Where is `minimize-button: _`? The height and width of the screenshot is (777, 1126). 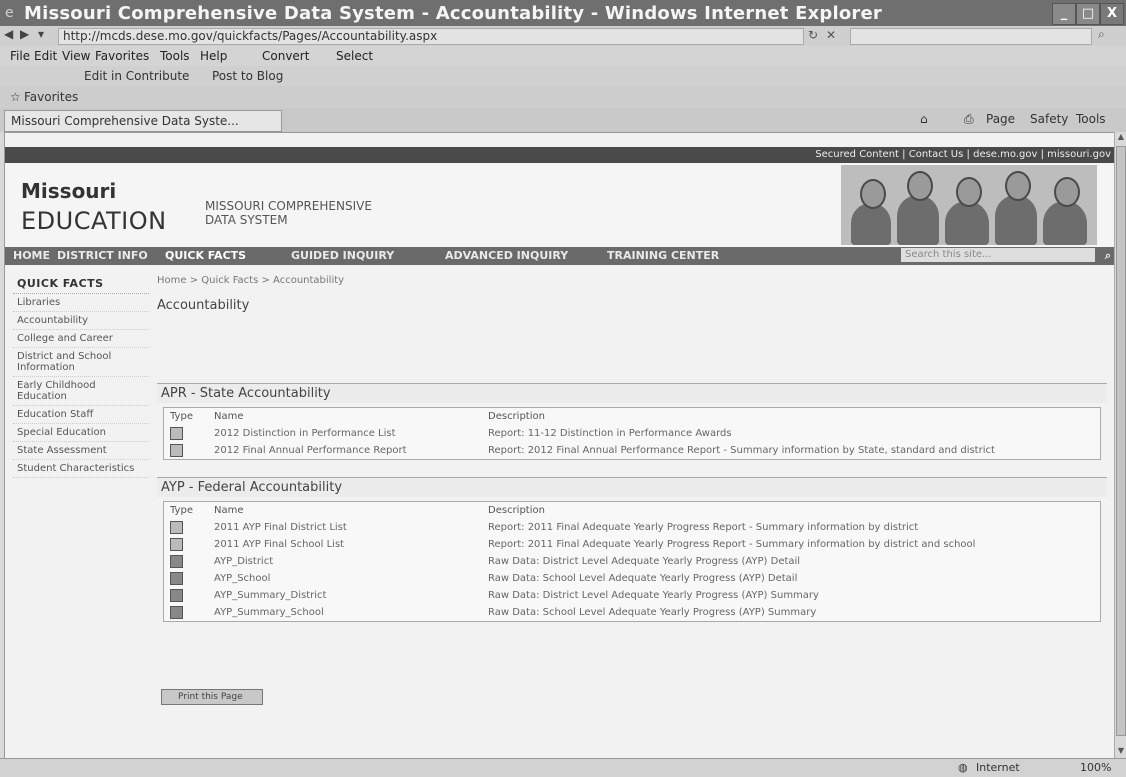 minimize-button: _ is located at coordinates (1064, 14).